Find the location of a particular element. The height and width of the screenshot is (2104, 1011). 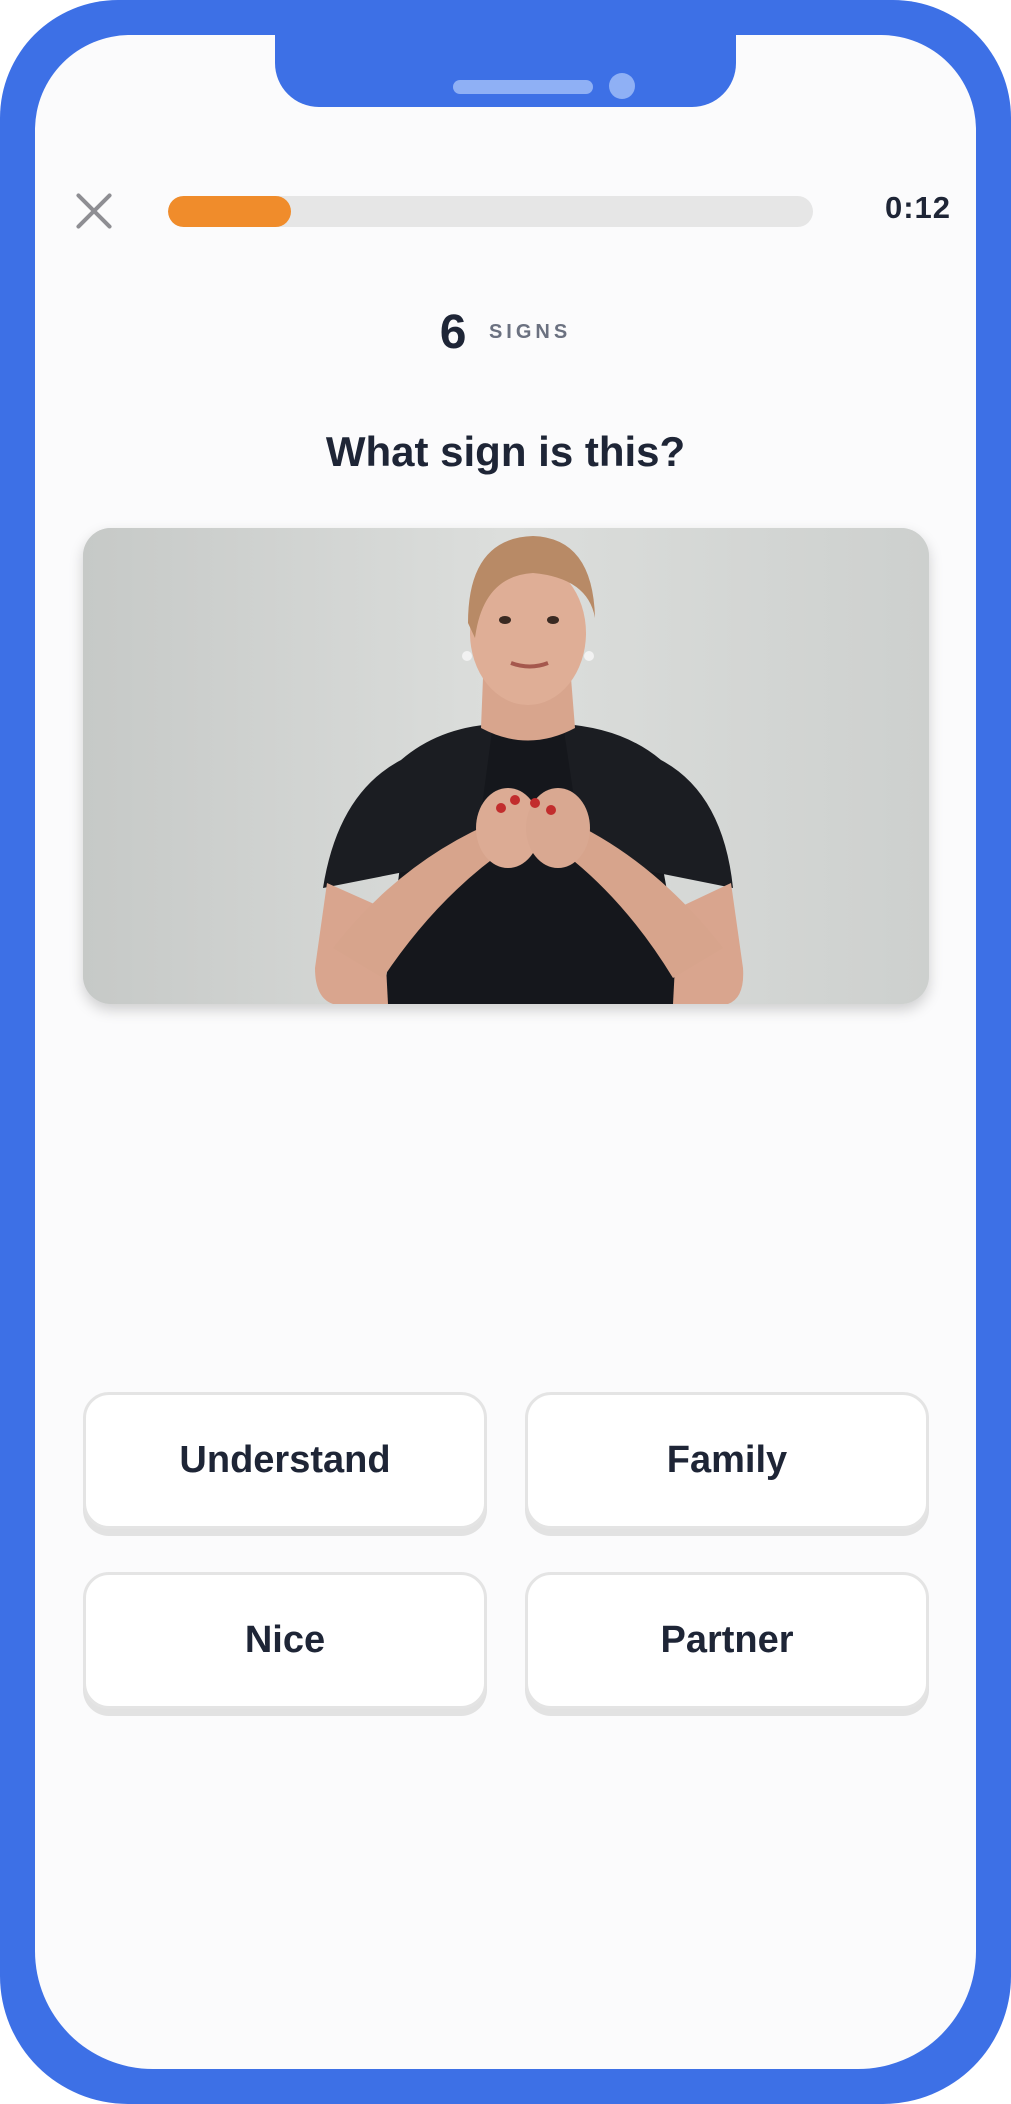

notch is located at coordinates (505, 71).